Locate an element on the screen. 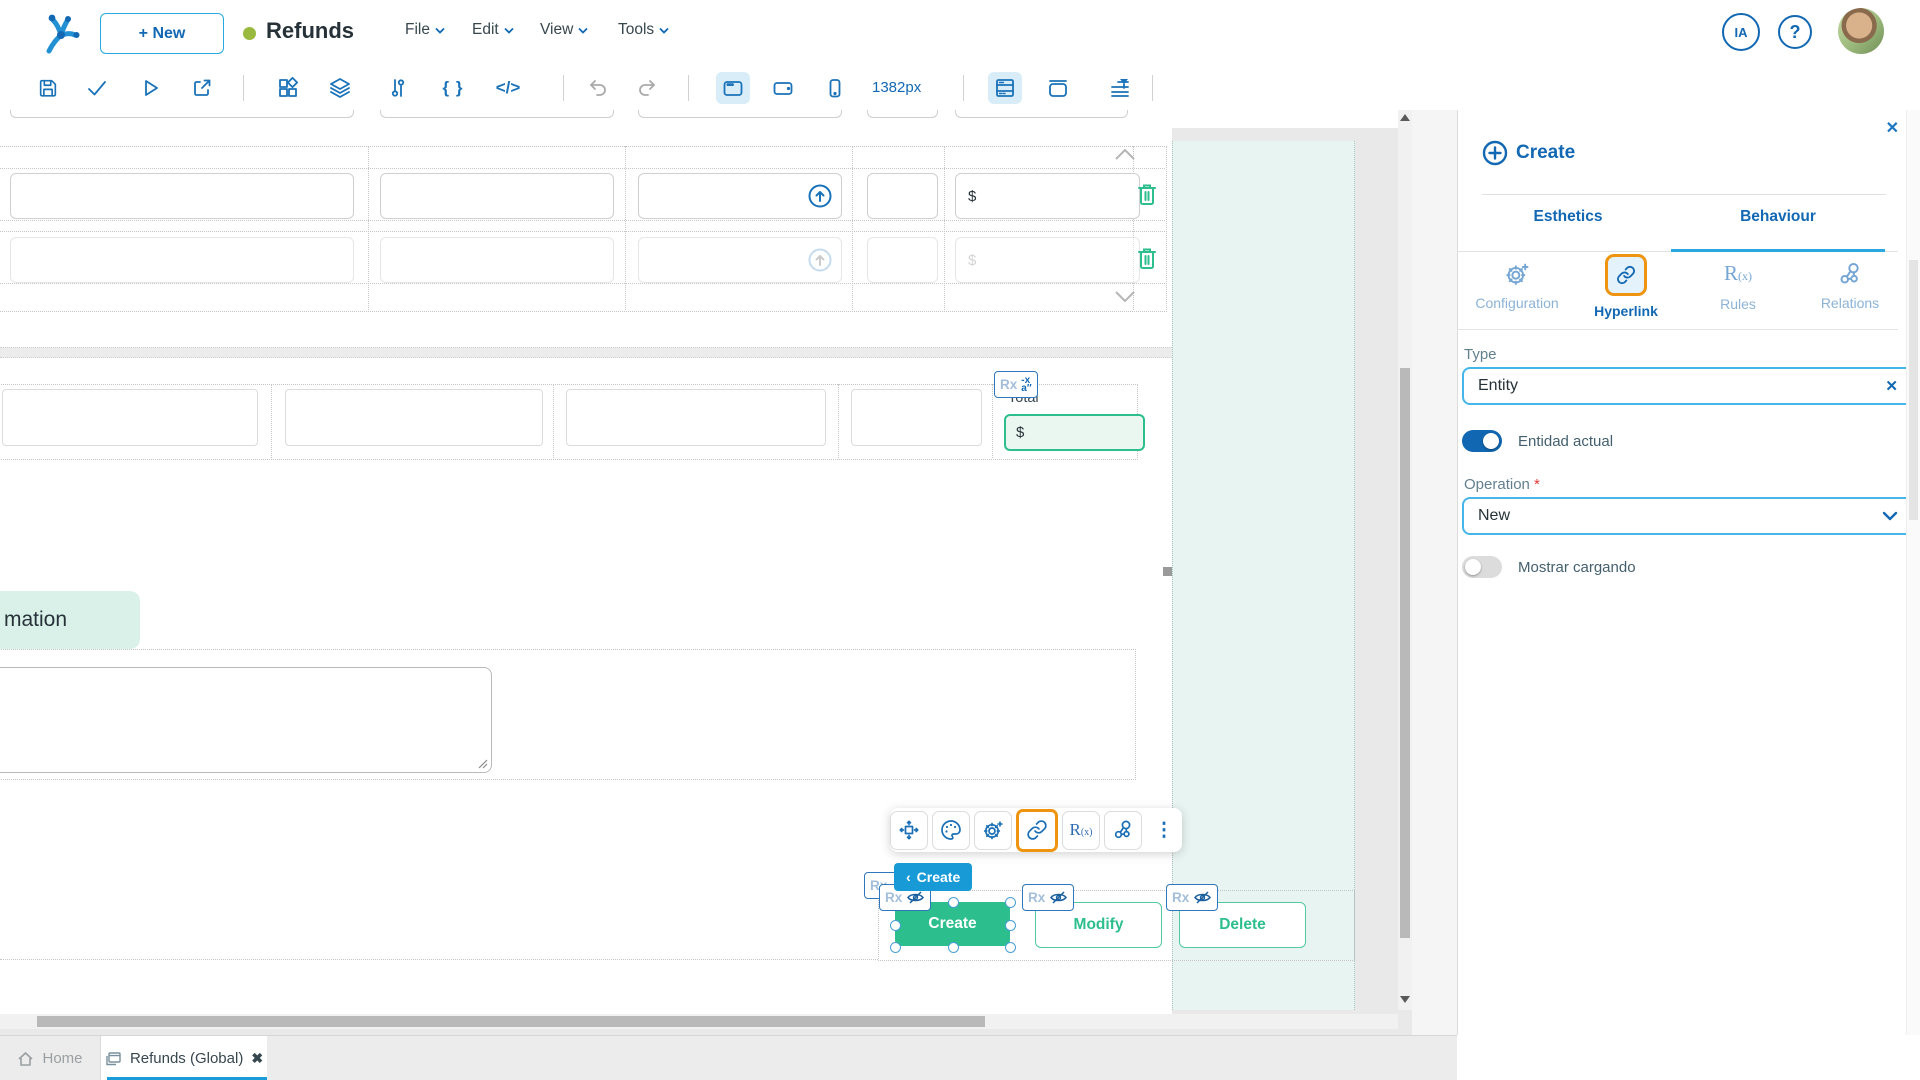  help-button: ? is located at coordinates (1795, 32).